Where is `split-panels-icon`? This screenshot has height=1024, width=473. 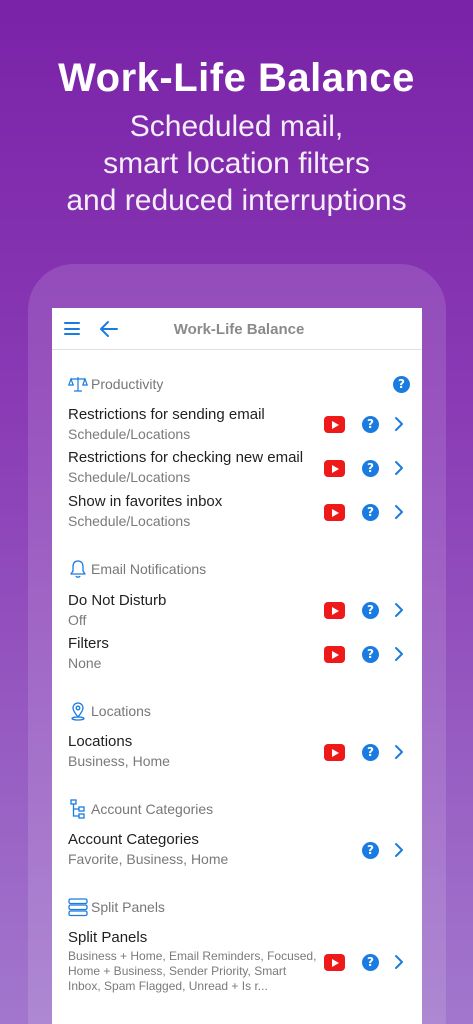 split-panels-icon is located at coordinates (78, 907).